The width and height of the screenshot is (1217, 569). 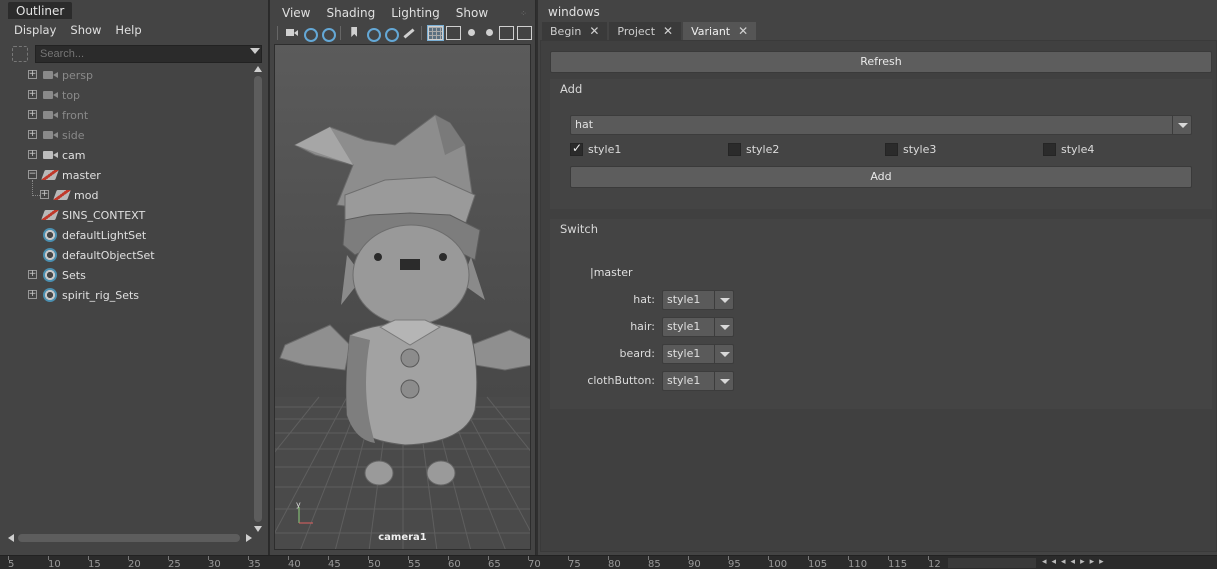 What do you see at coordinates (130, 155) in the screenshot?
I see `tree-node-cam: + cam` at bounding box center [130, 155].